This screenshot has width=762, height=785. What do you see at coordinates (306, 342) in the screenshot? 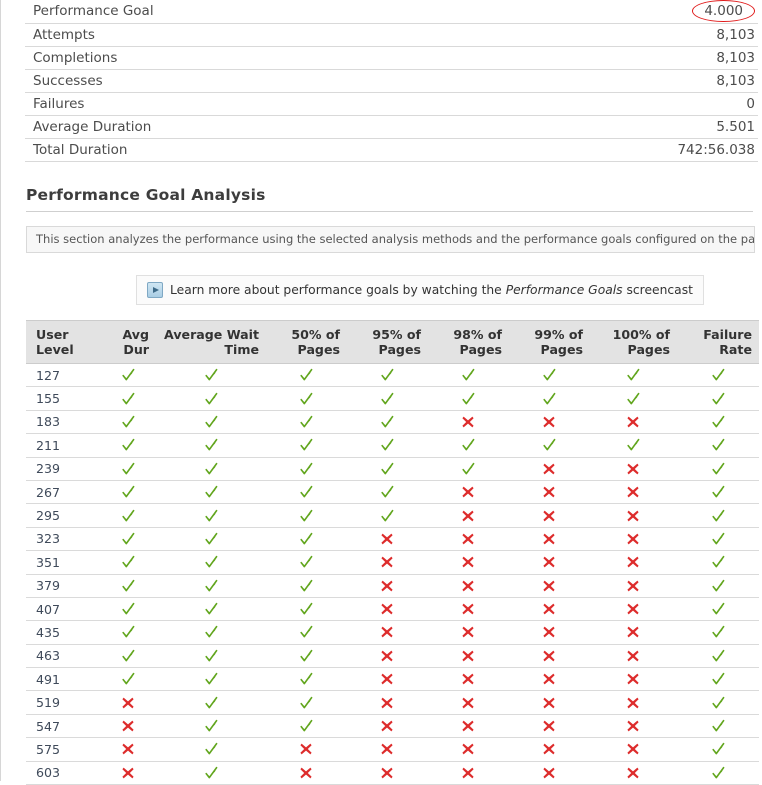
I see `analysis-column-header: 50% of Pages` at bounding box center [306, 342].